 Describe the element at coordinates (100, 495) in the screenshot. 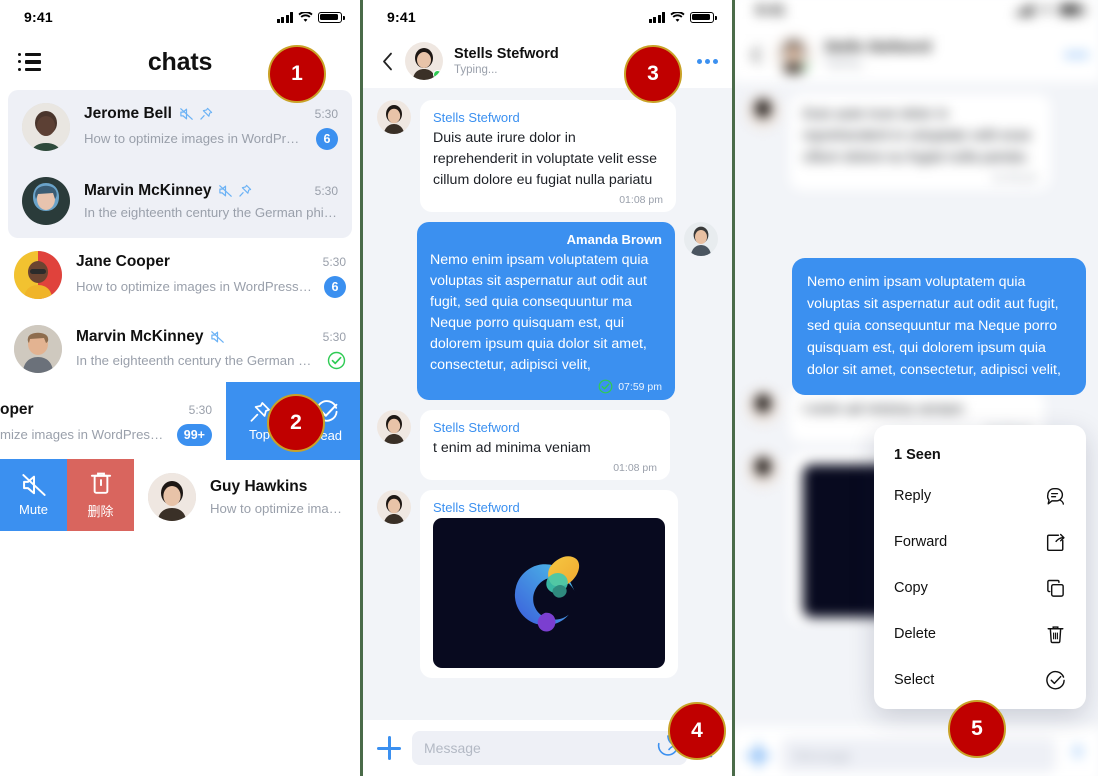

I see `swipe-action-delete: 删除` at that location.